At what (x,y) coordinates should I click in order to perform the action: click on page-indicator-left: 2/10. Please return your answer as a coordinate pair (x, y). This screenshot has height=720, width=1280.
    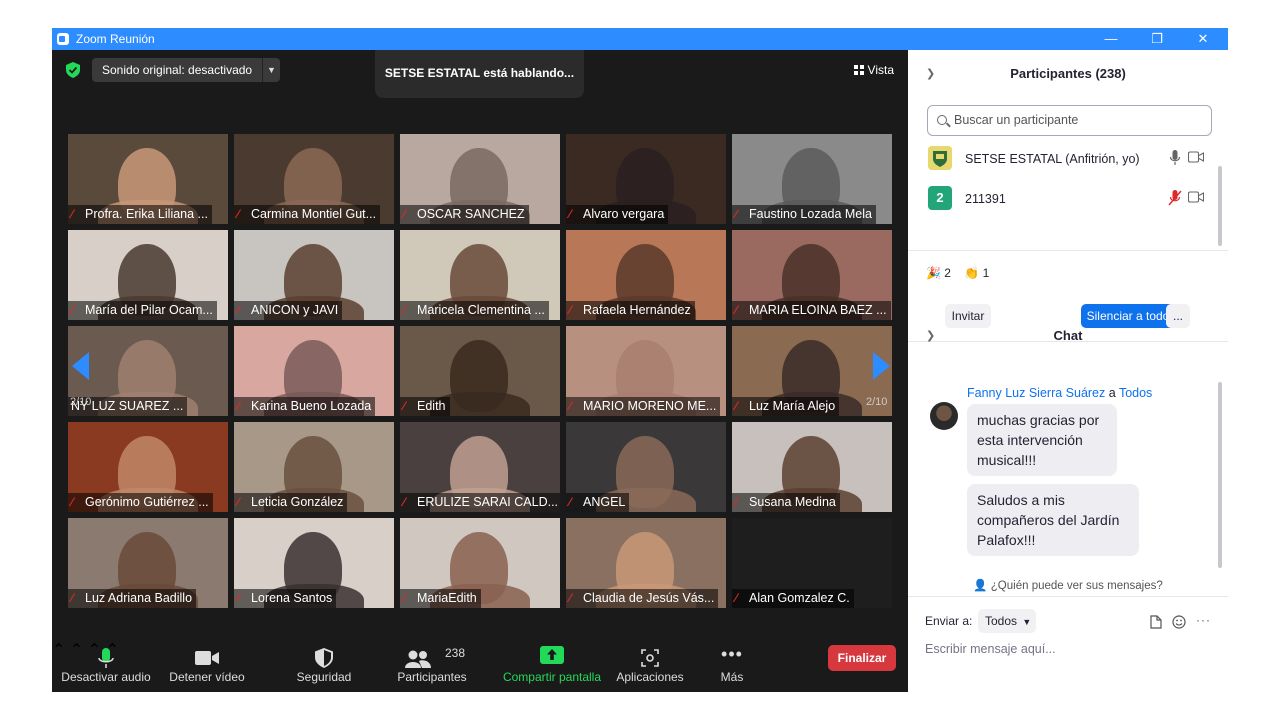
    Looking at the image, I should click on (81, 402).